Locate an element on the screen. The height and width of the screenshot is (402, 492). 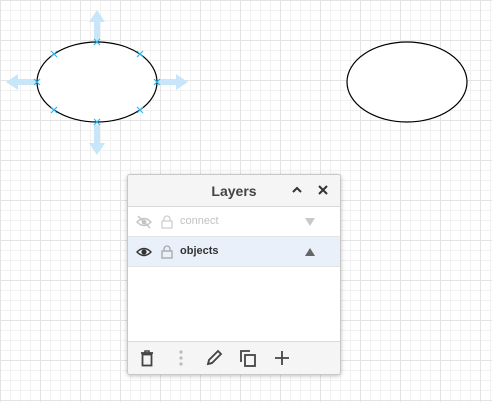
collapse-button is located at coordinates (297, 190).